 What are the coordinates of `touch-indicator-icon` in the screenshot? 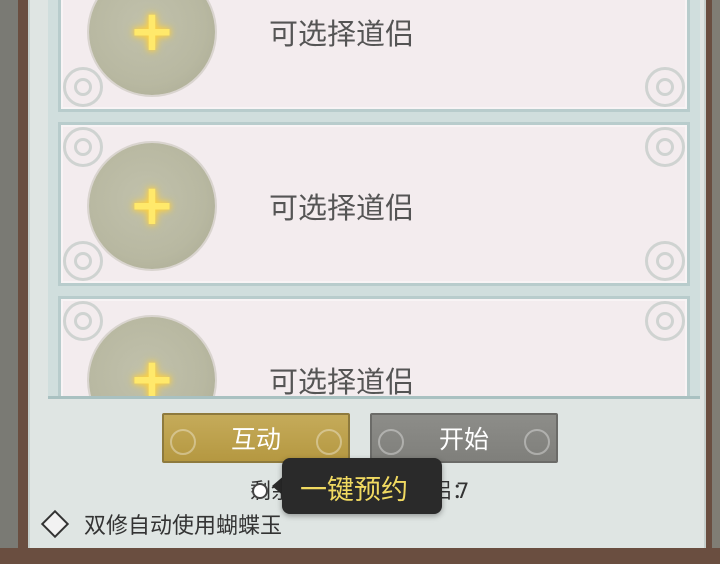 It's located at (260, 491).